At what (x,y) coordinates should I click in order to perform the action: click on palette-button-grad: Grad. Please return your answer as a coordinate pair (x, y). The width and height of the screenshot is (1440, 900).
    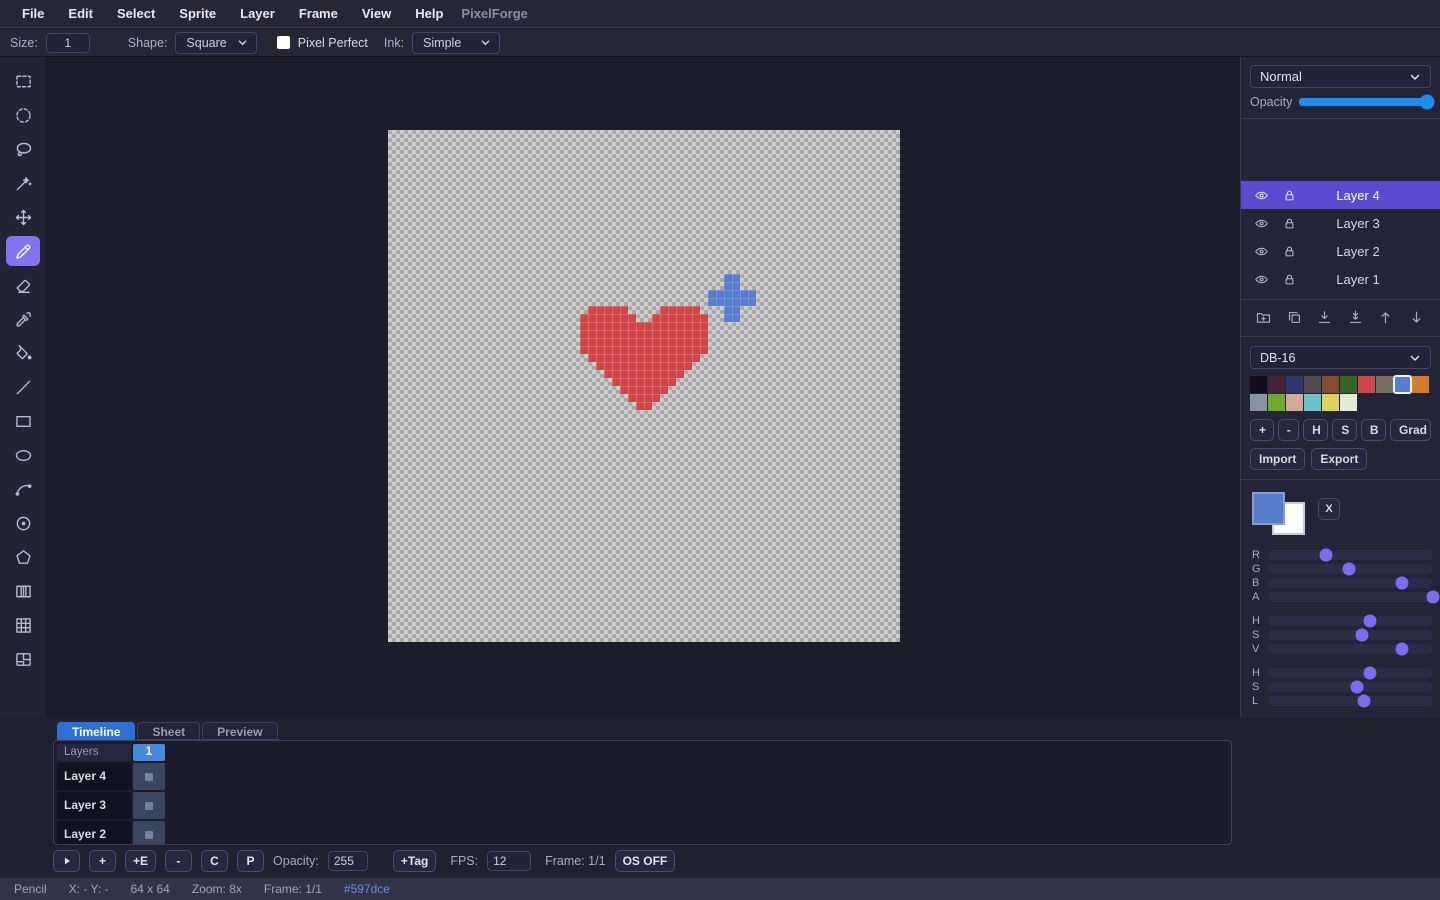
    Looking at the image, I should click on (1410, 430).